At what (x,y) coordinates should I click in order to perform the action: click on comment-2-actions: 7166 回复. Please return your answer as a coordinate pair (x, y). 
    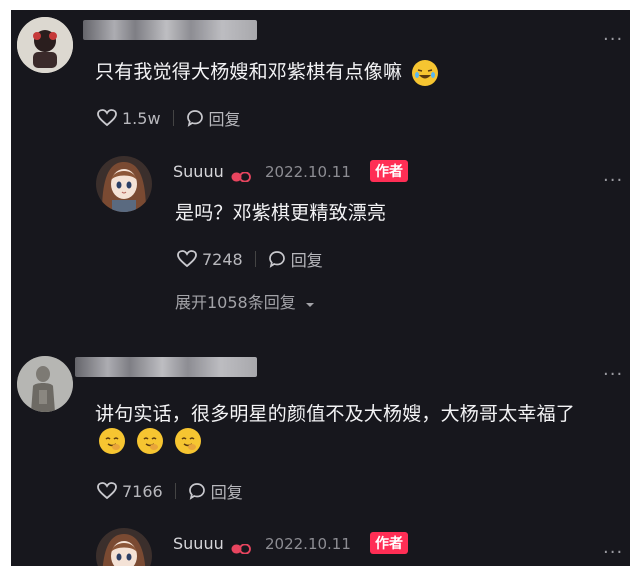
    Looking at the image, I should click on (170, 491).